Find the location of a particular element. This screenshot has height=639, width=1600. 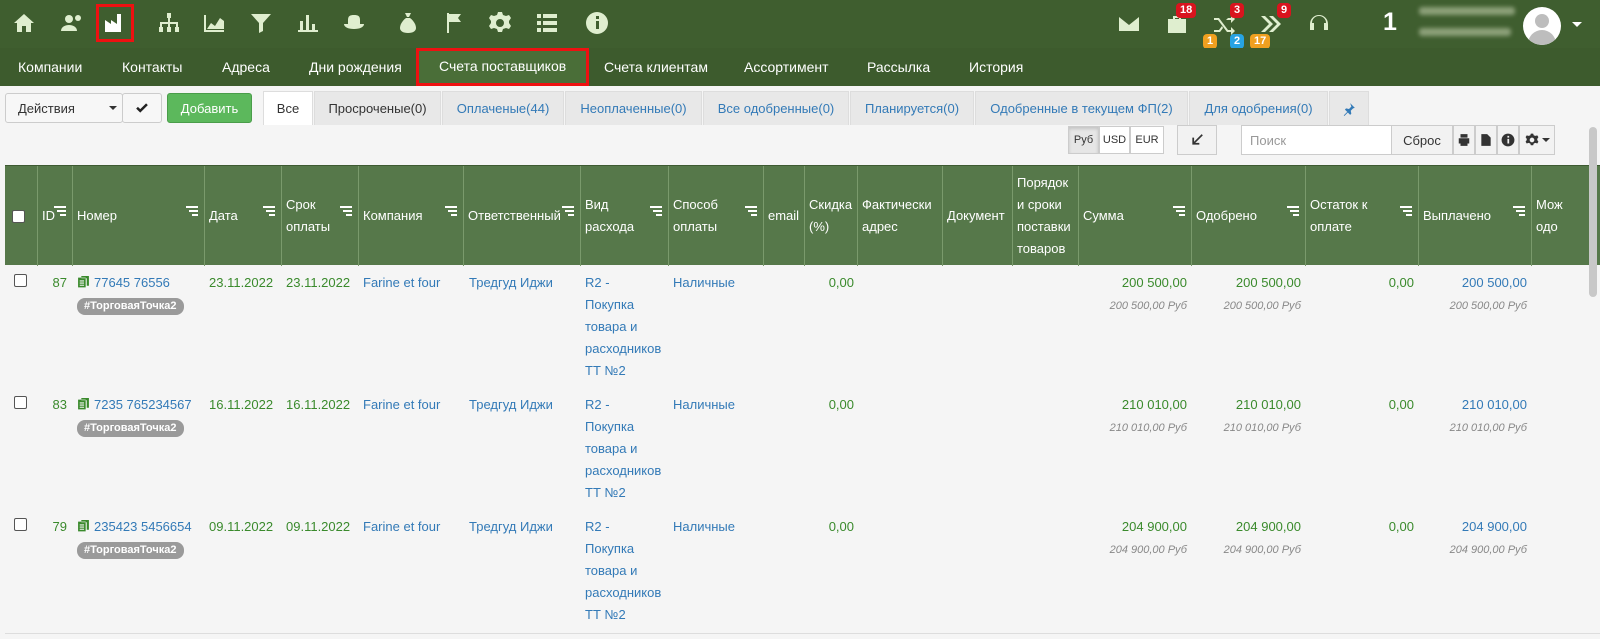

gear-icon is located at coordinates (500, 23).